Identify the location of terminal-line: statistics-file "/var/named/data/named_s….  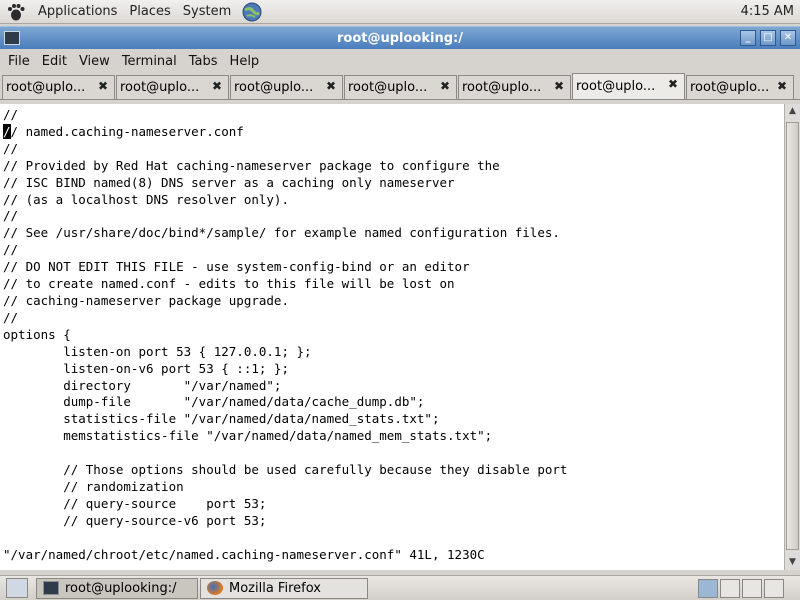
(221, 419).